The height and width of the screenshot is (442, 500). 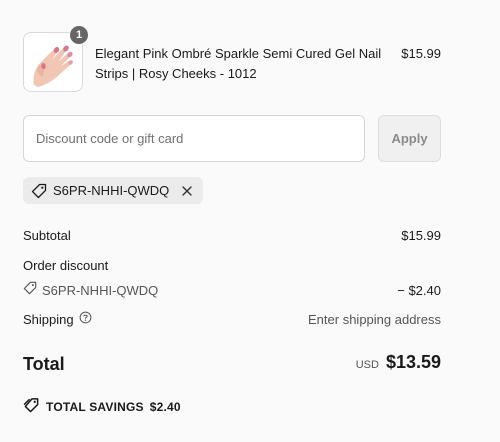 What do you see at coordinates (79, 35) in the screenshot?
I see `quantity-badge: 1` at bounding box center [79, 35].